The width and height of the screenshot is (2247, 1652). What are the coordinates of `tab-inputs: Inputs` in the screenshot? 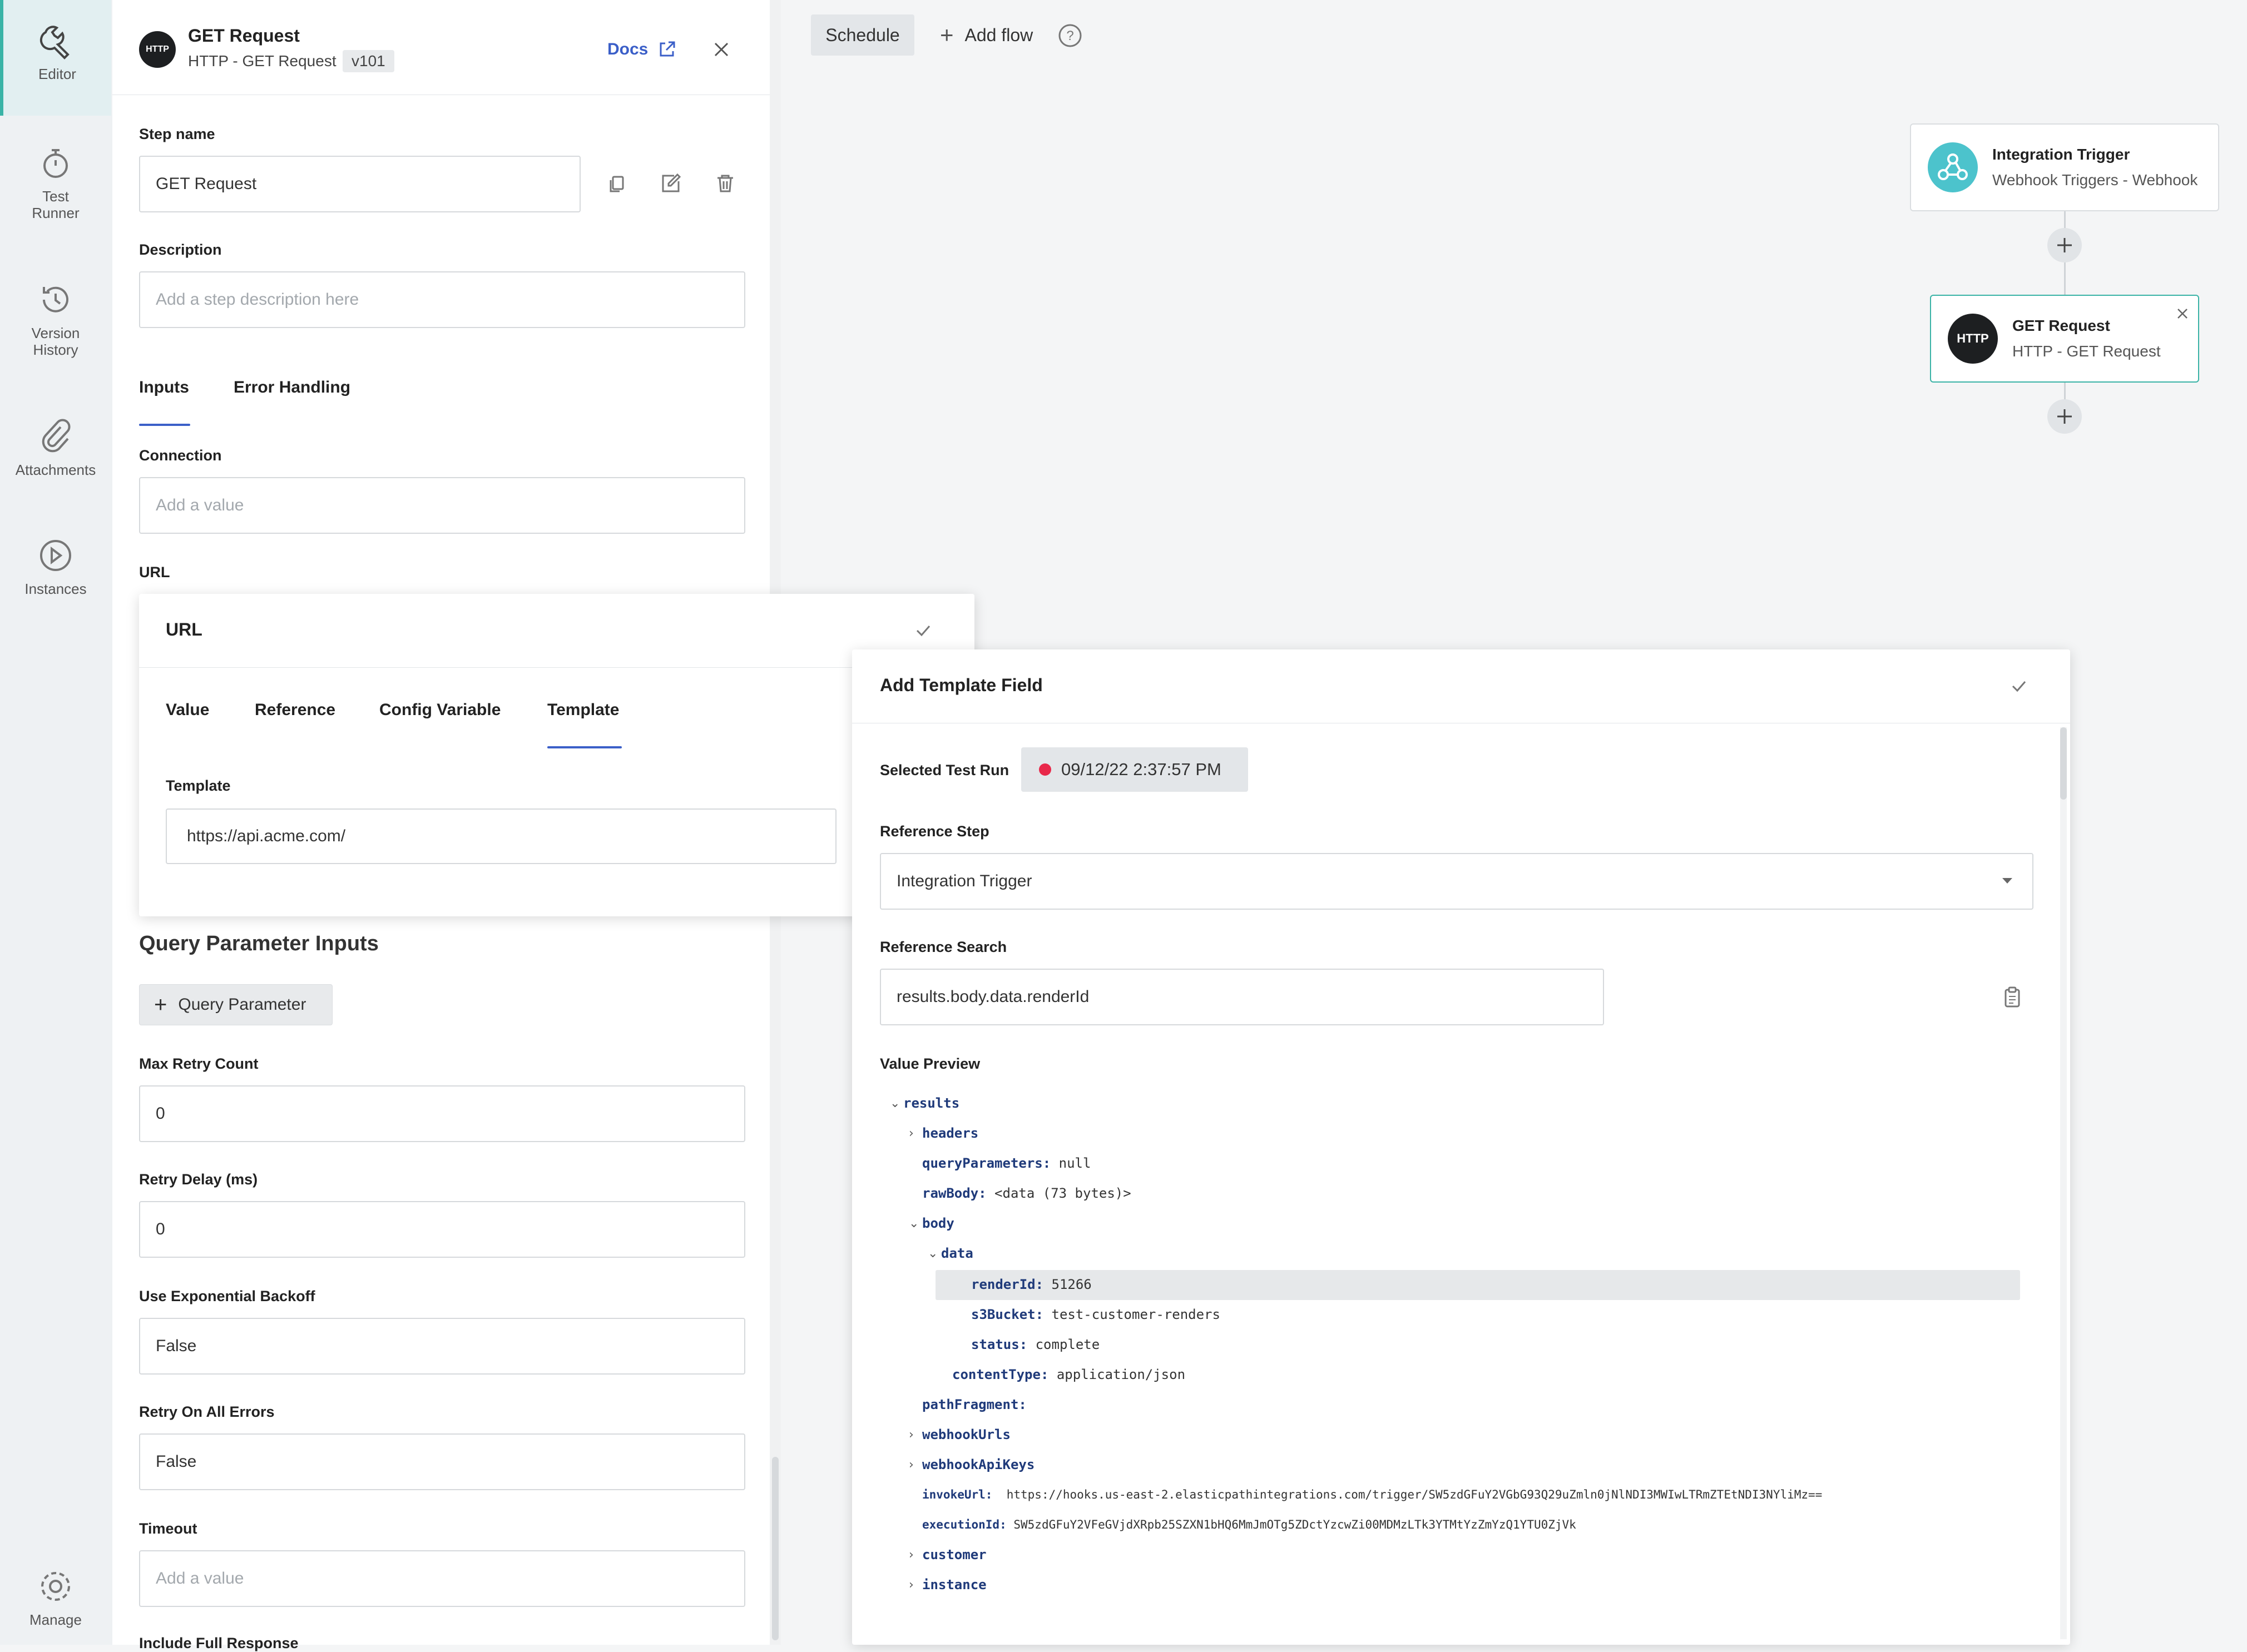 It's located at (164, 388).